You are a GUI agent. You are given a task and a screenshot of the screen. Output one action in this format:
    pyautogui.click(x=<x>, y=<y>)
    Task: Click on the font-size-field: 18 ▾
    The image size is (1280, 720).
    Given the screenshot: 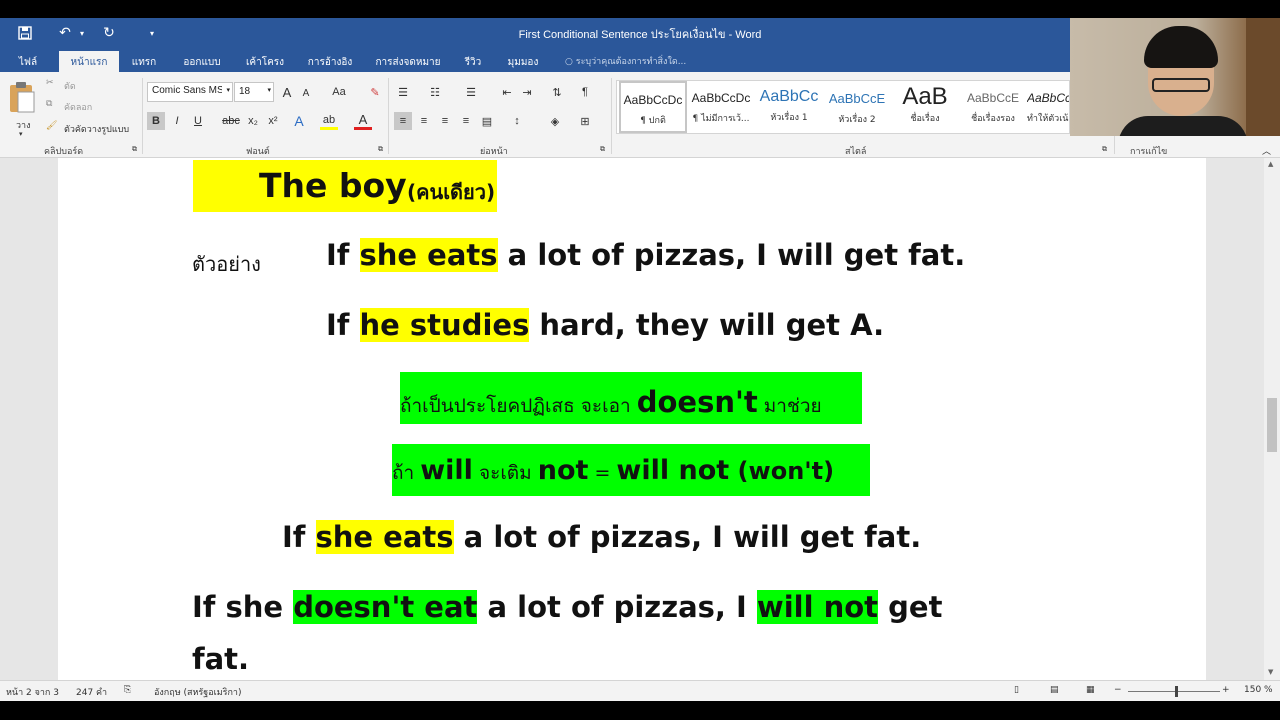 What is the action you would take?
    pyautogui.click(x=254, y=92)
    